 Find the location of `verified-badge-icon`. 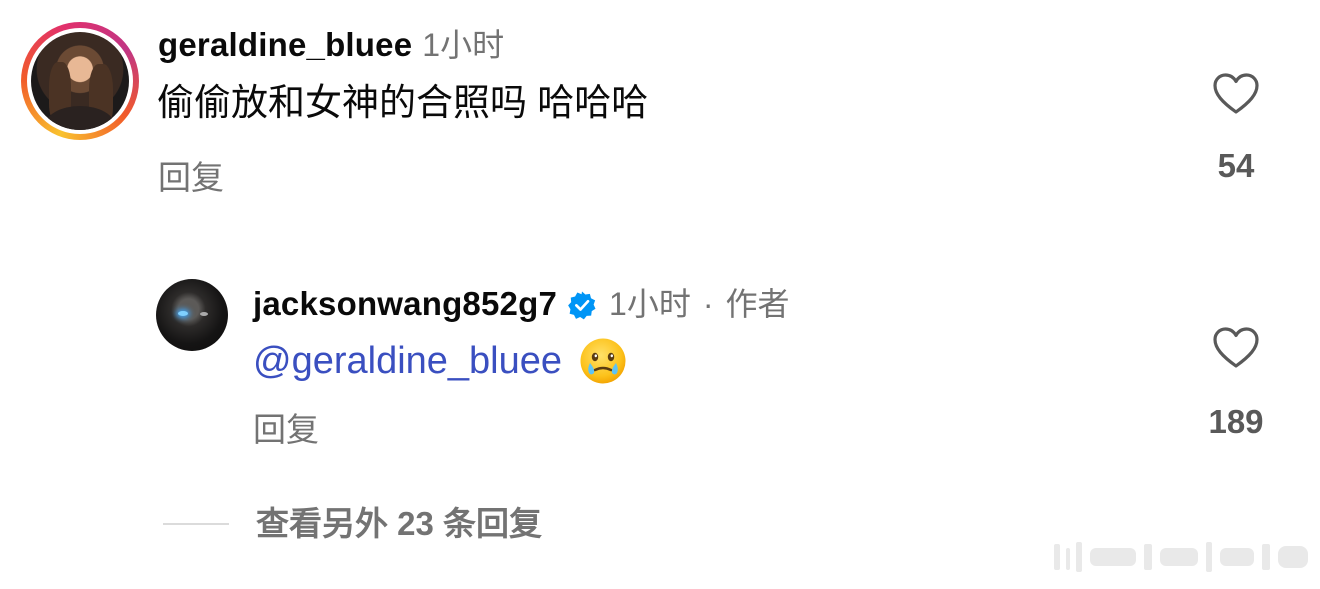

verified-badge-icon is located at coordinates (582, 305).